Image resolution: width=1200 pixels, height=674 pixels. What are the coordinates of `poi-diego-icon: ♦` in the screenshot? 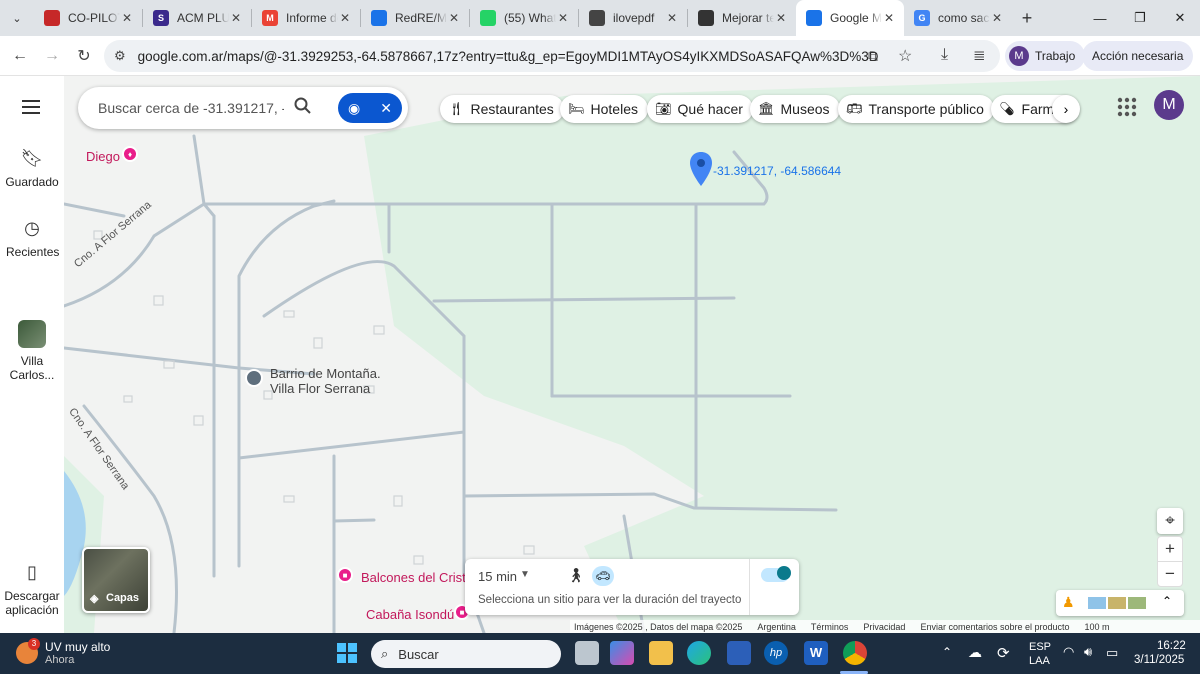 It's located at (130, 154).